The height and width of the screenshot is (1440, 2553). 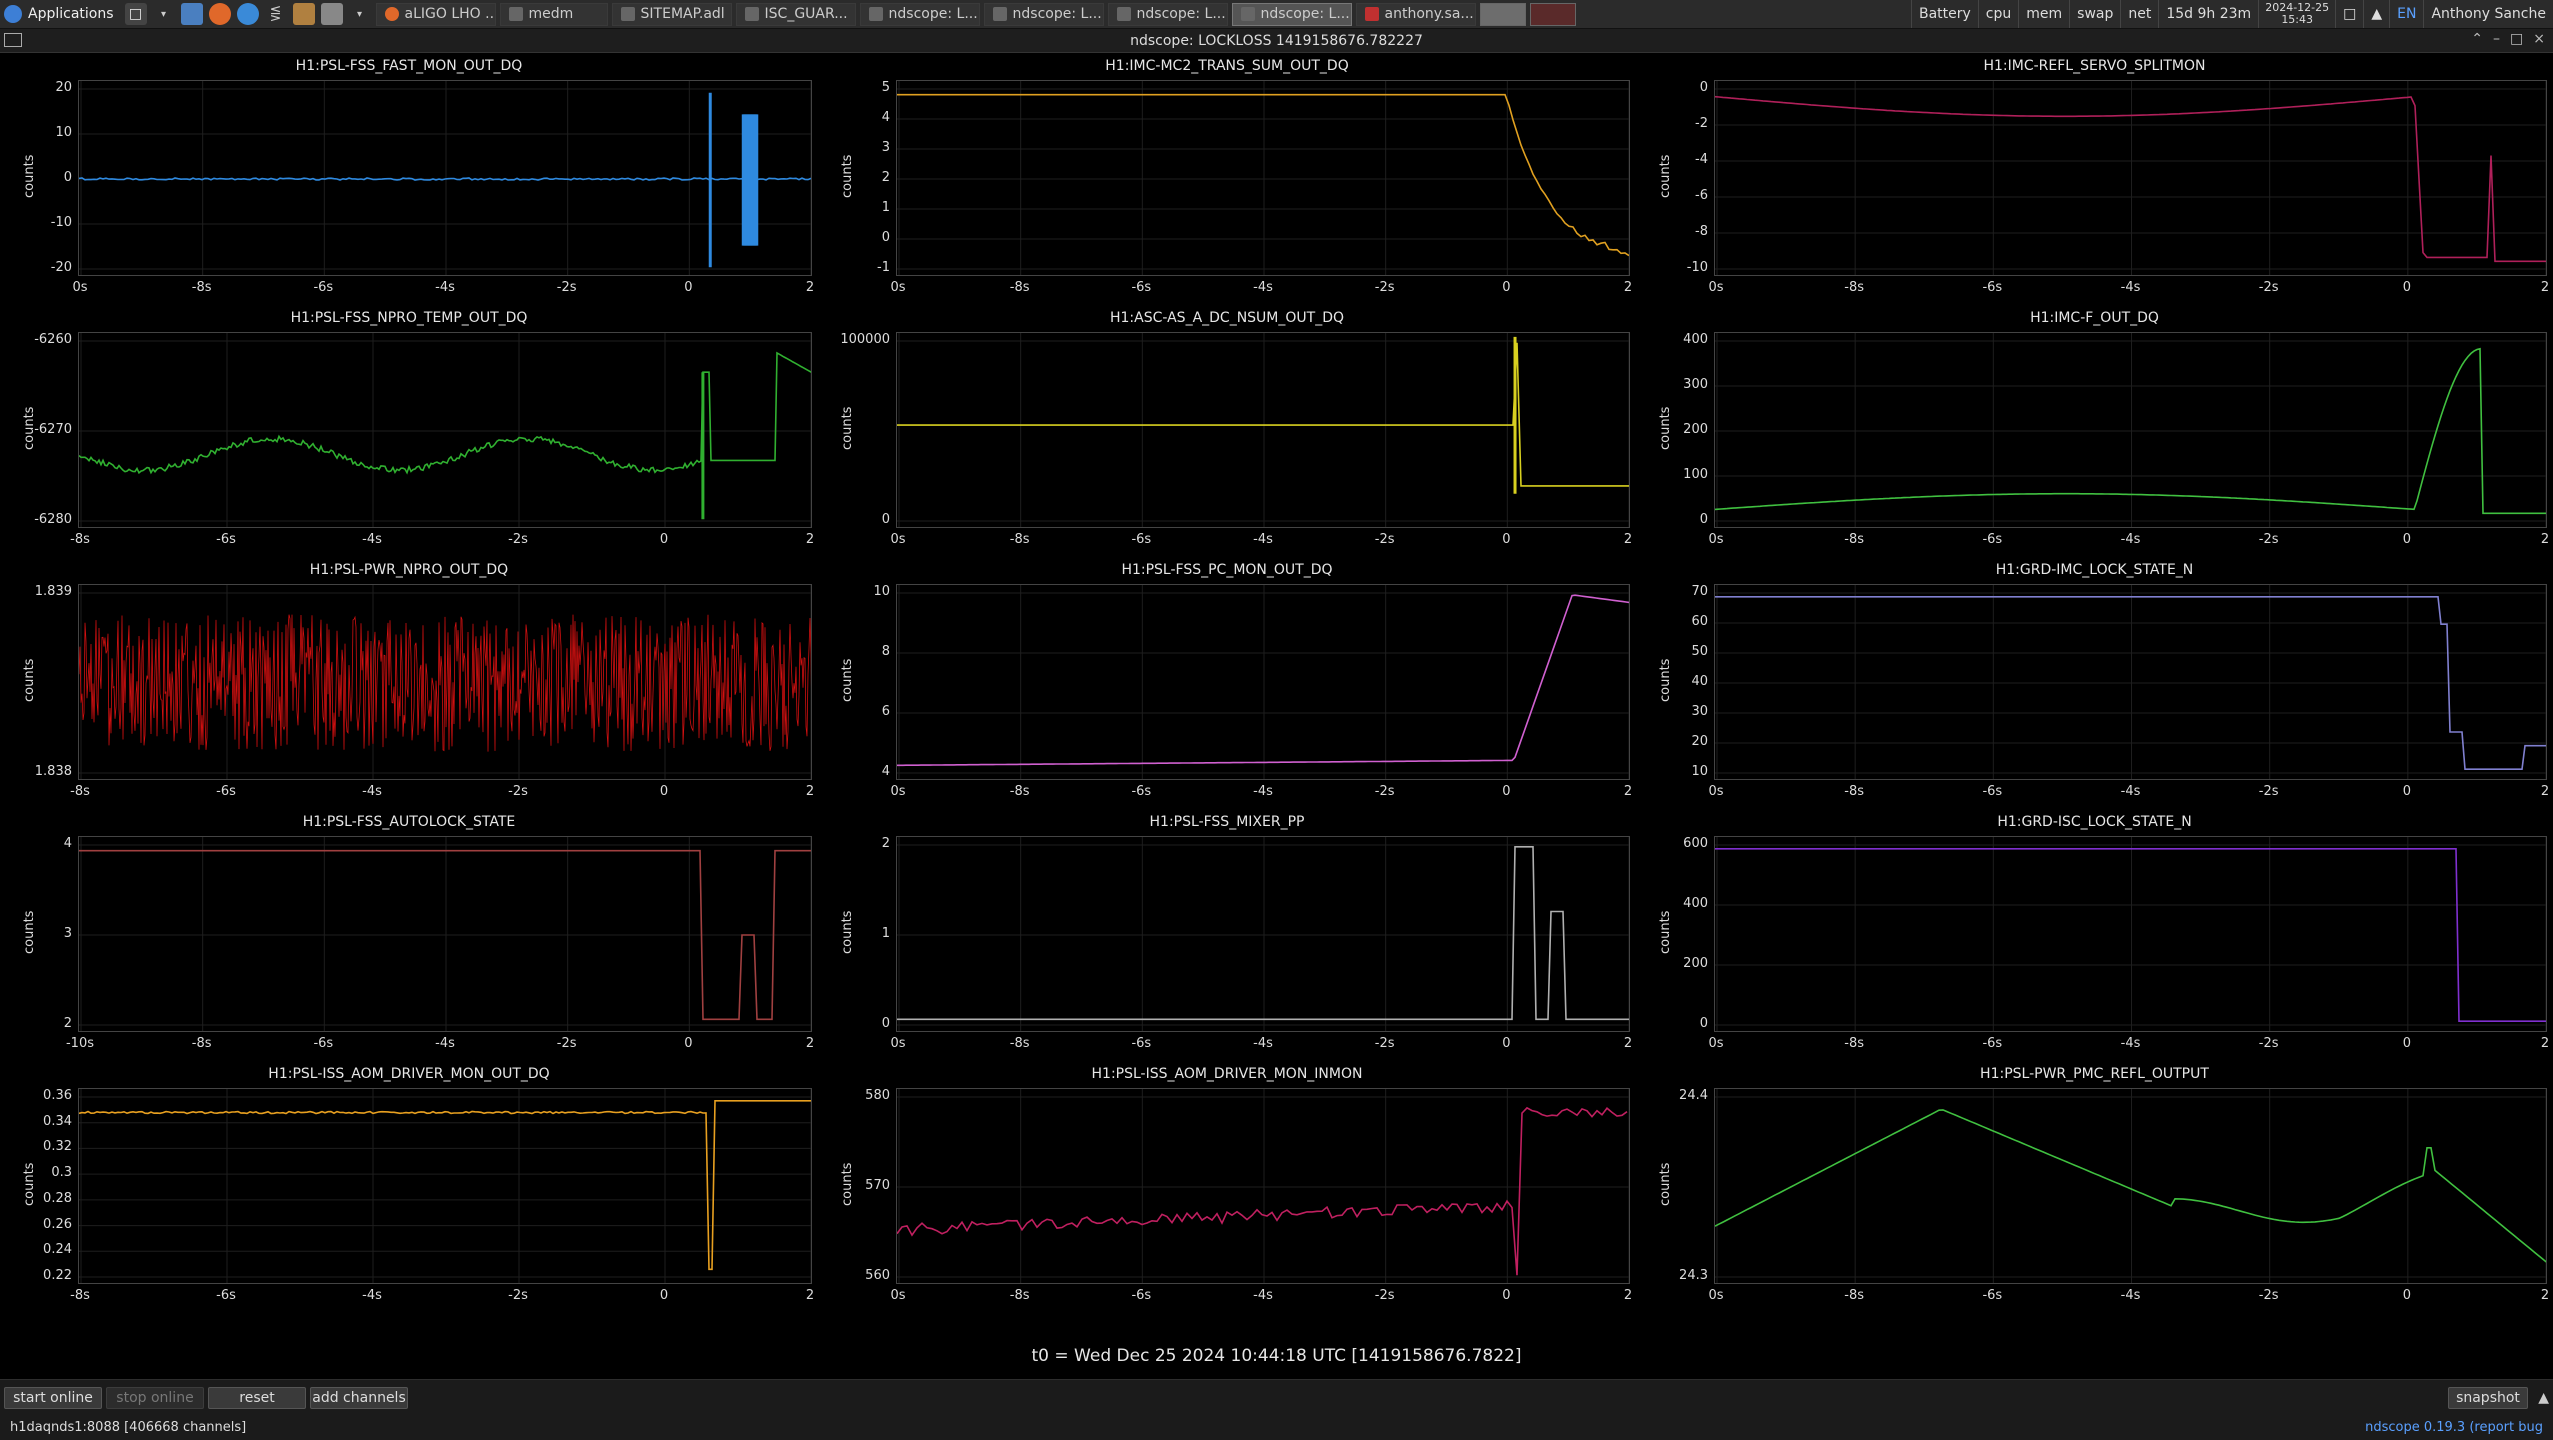 I want to click on plot-svg, so click(x=2130, y=934).